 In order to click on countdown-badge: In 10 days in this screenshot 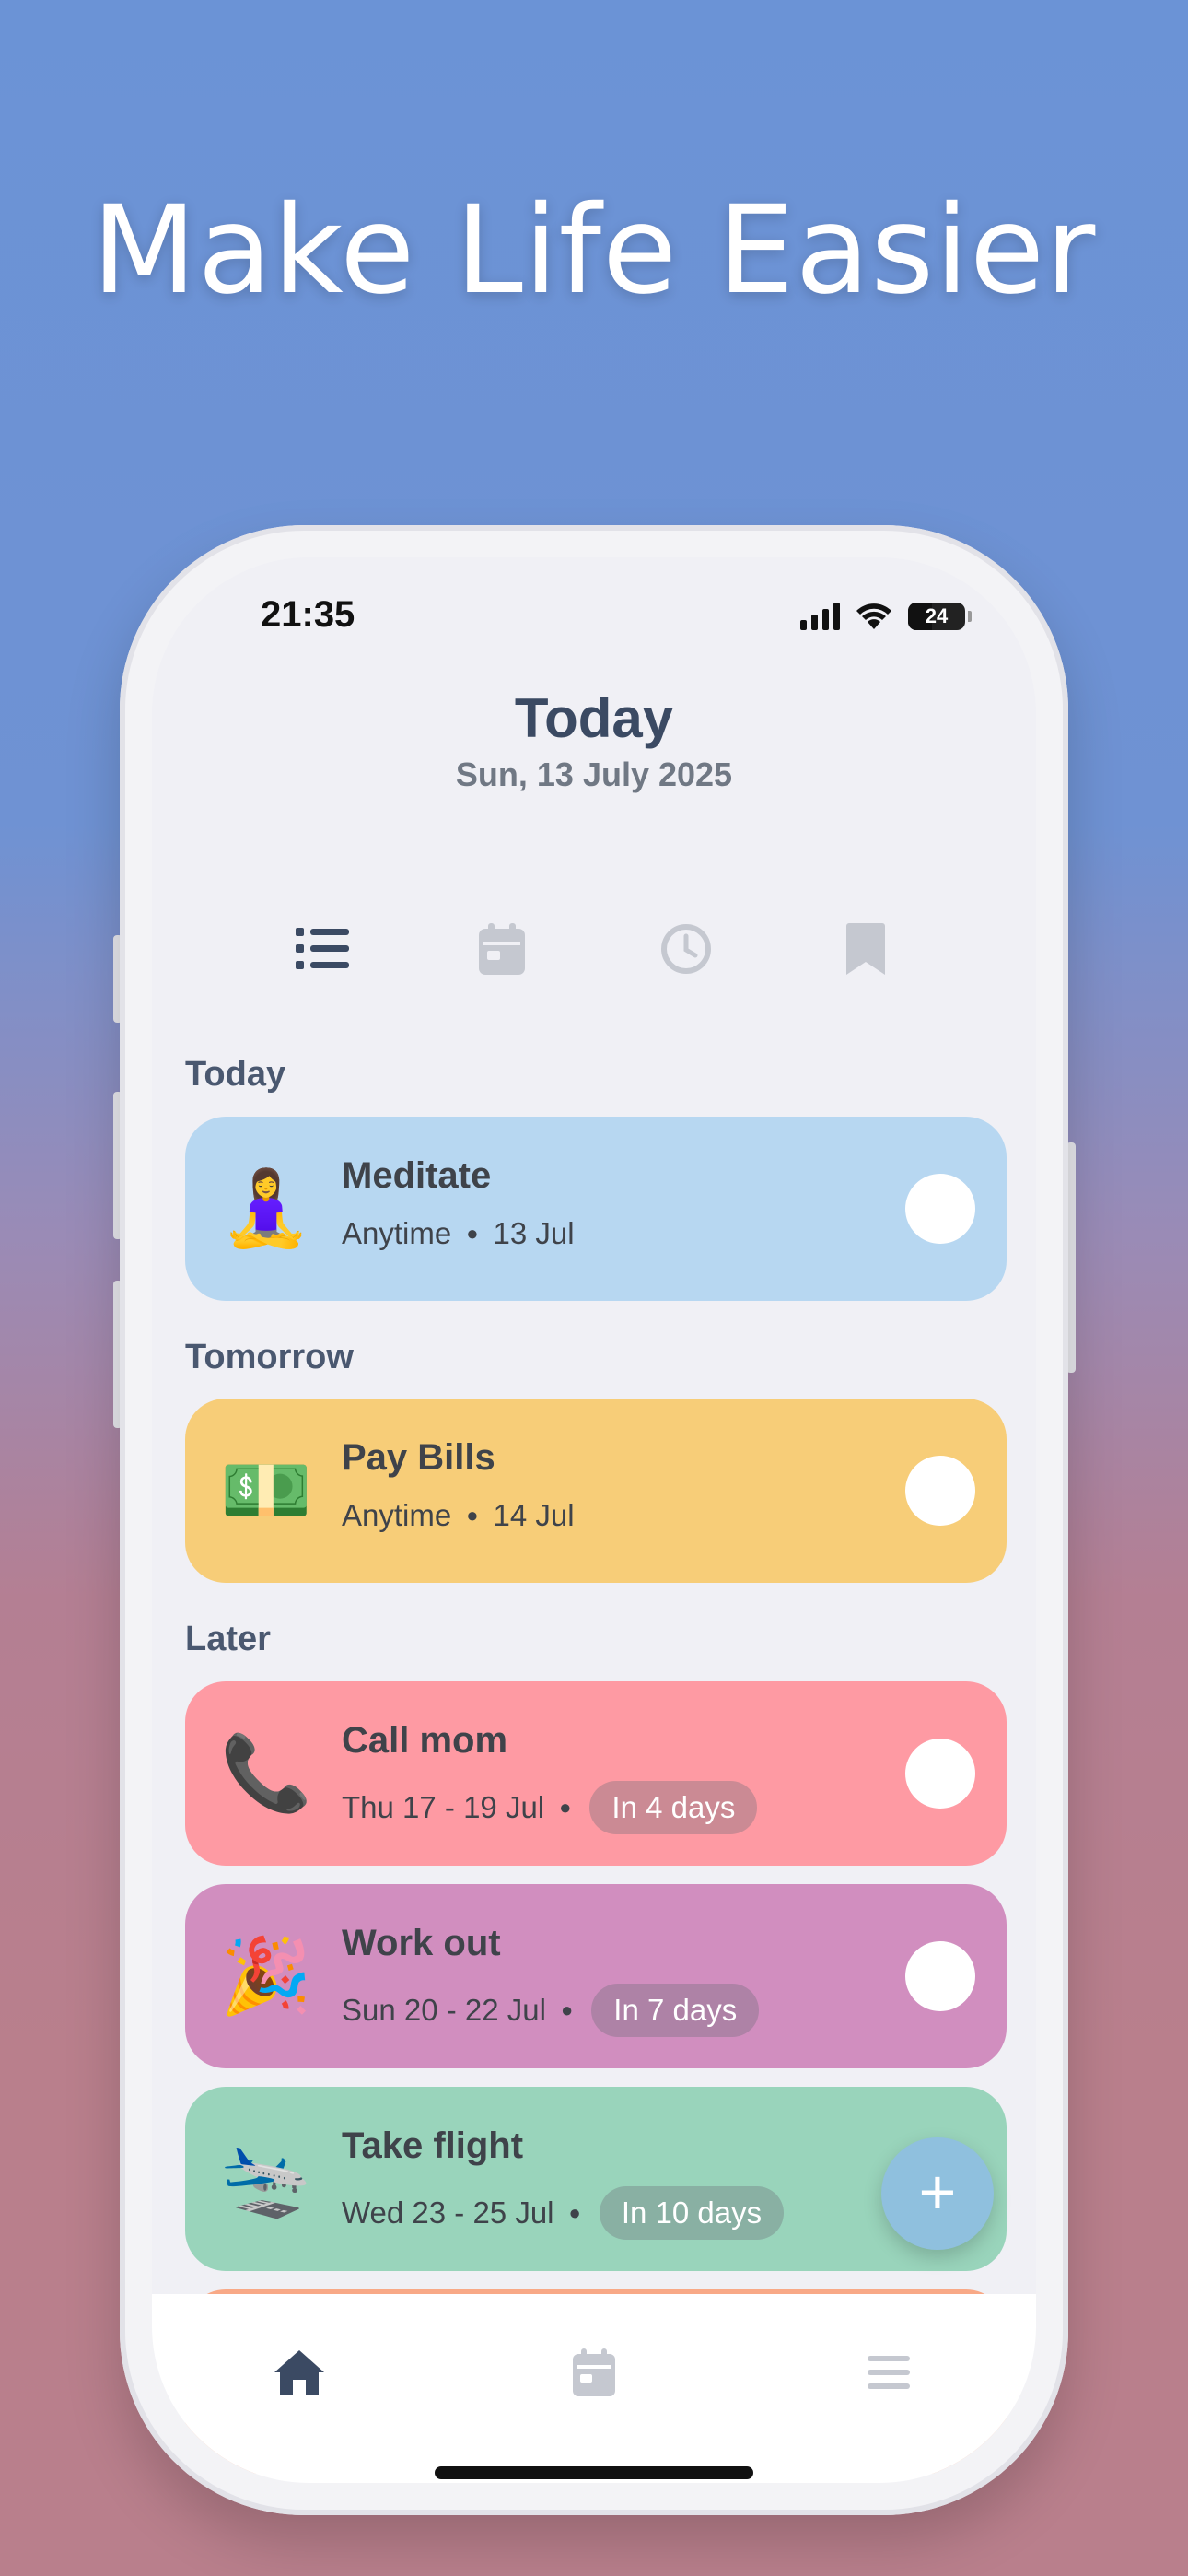, I will do `click(692, 2213)`.